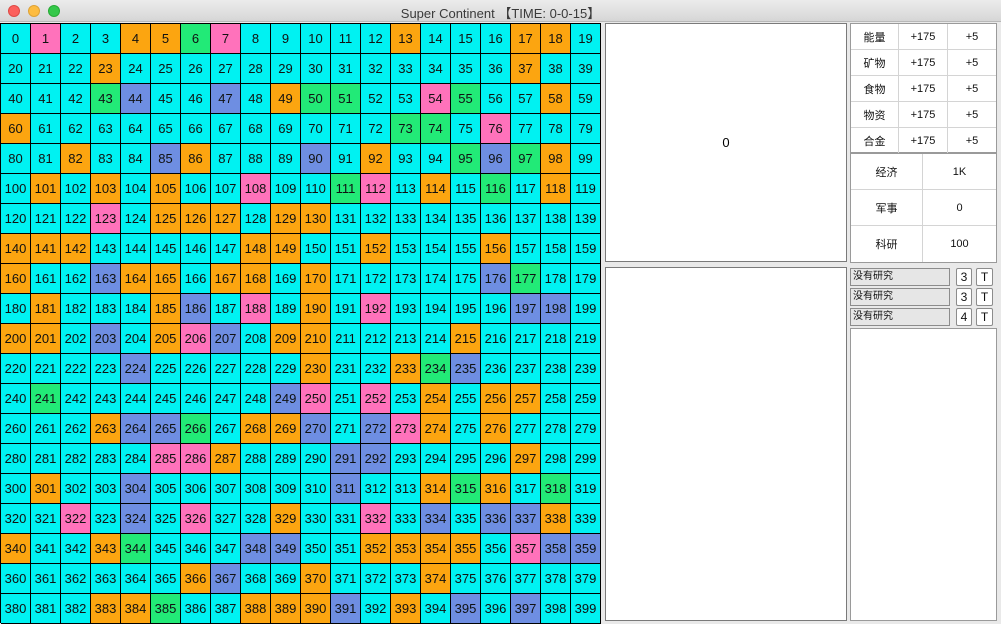  Describe the element at coordinates (136, 339) in the screenshot. I see `map-tile: 204` at that location.